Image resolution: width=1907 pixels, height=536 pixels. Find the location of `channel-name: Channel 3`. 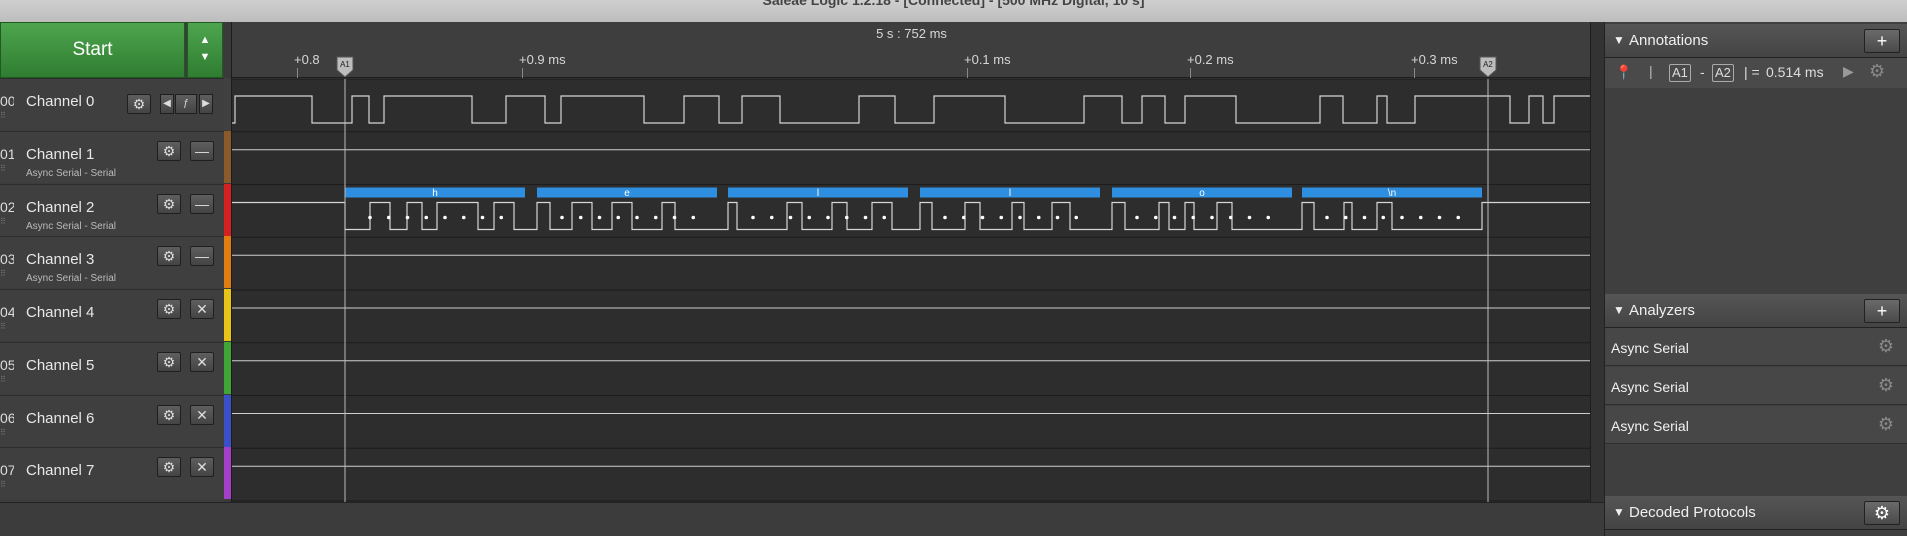

channel-name: Channel 3 is located at coordinates (60, 259).